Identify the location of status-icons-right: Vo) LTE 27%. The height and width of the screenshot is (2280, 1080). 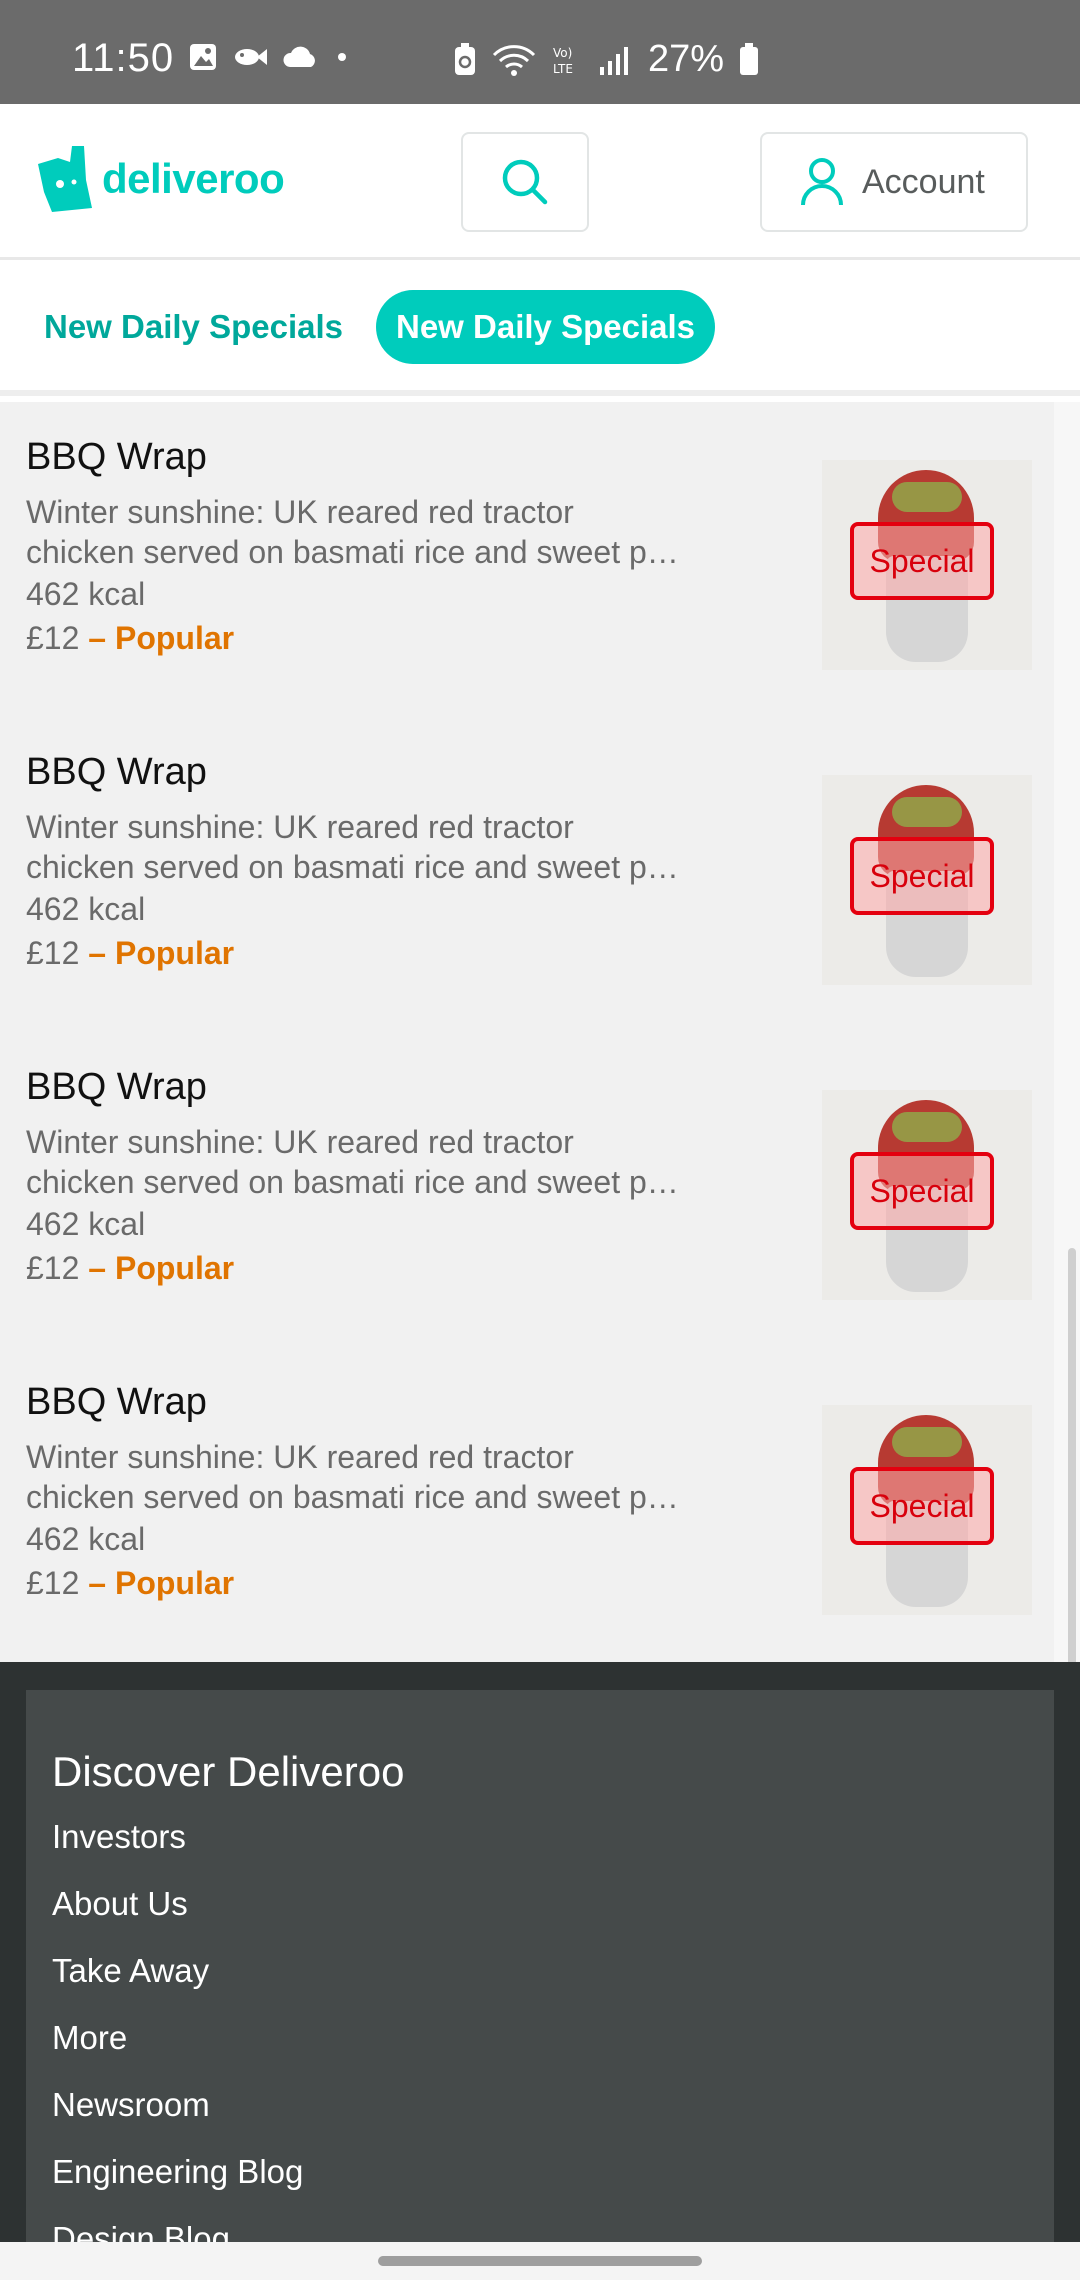
(606, 59).